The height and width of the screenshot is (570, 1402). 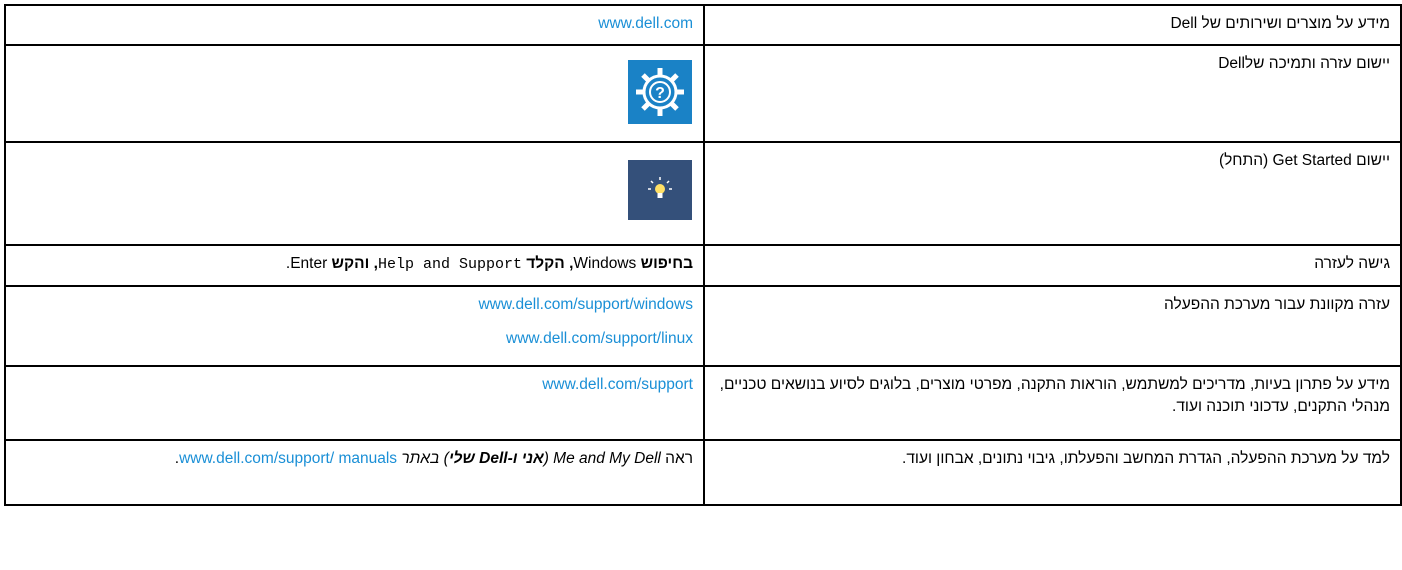 What do you see at coordinates (1052, 25) in the screenshot?
I see `label-cell: מידע על מוצרים ושירותים של Dell` at bounding box center [1052, 25].